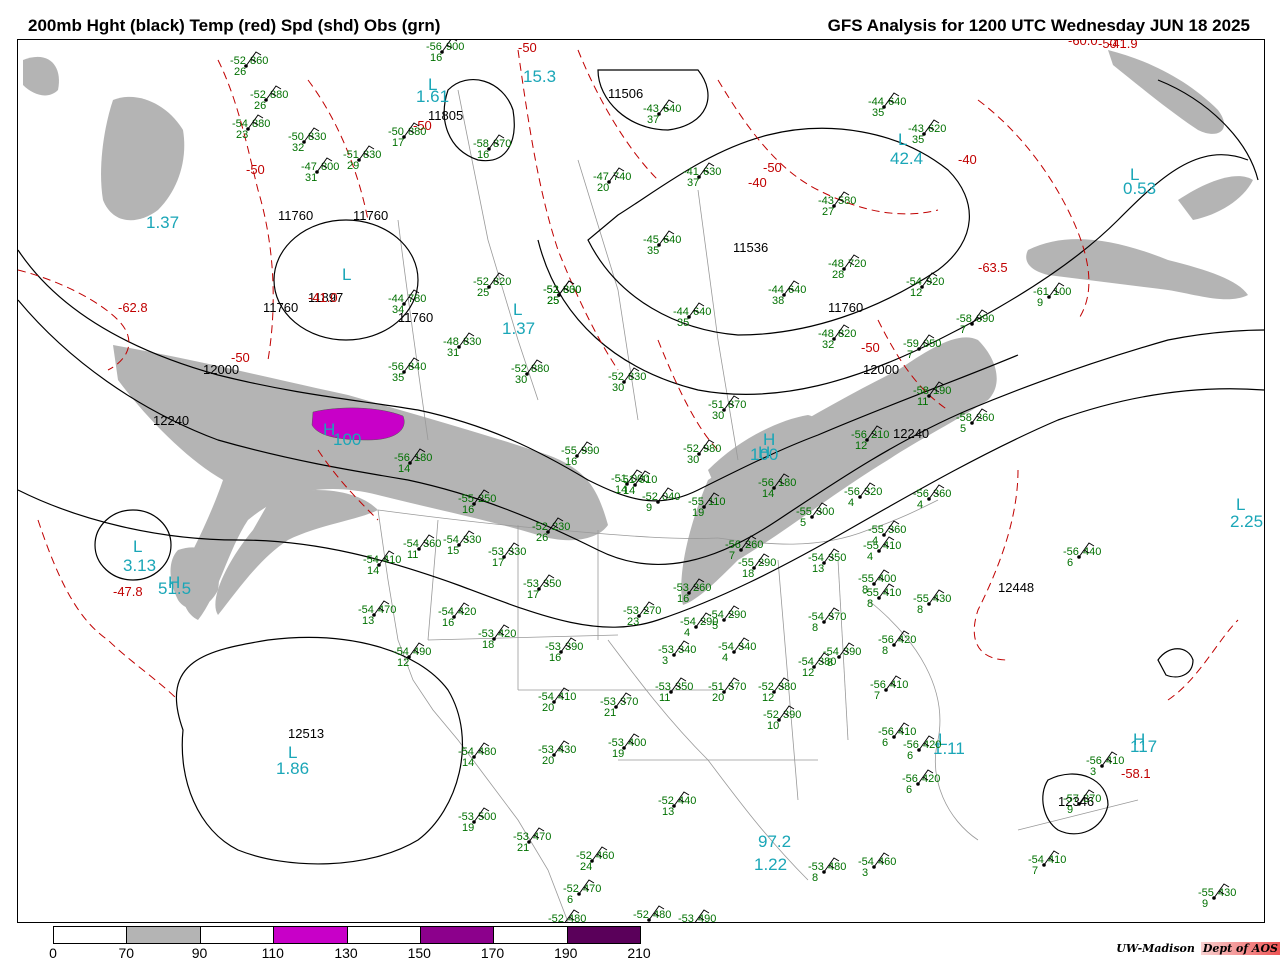 The image size is (1280, 961). What do you see at coordinates (627, 746) in the screenshot?
I see `station-obs: -53 40019` at bounding box center [627, 746].